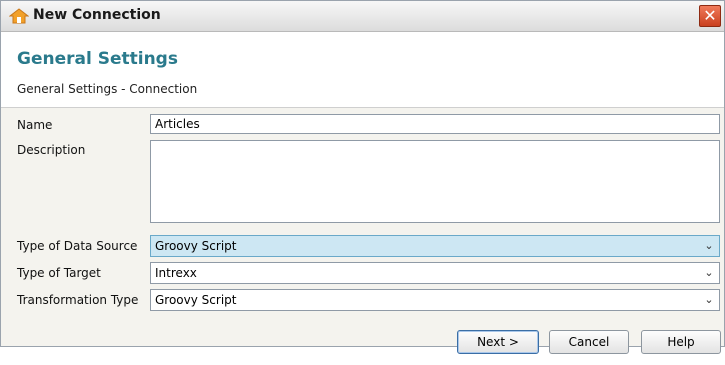 This screenshot has width=725, height=365. What do you see at coordinates (35, 125) in the screenshot?
I see `name-label: Name` at bounding box center [35, 125].